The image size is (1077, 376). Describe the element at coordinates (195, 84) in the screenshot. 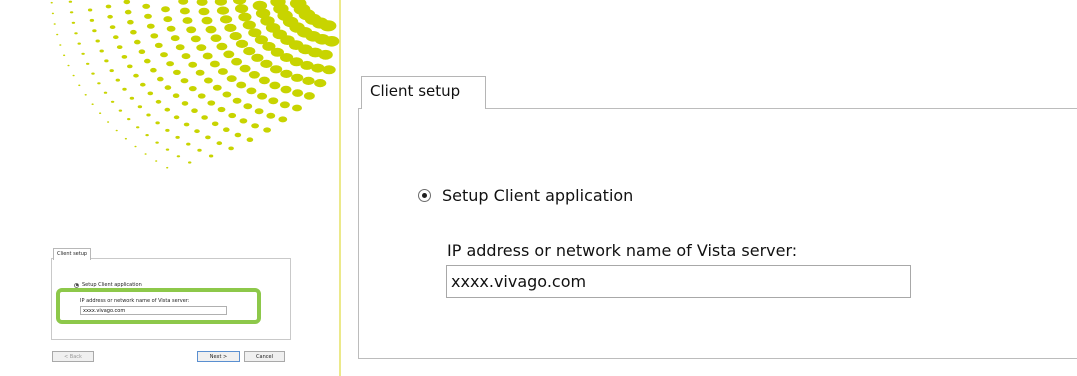

I see `decorative-dot-swirl-graphic` at that location.